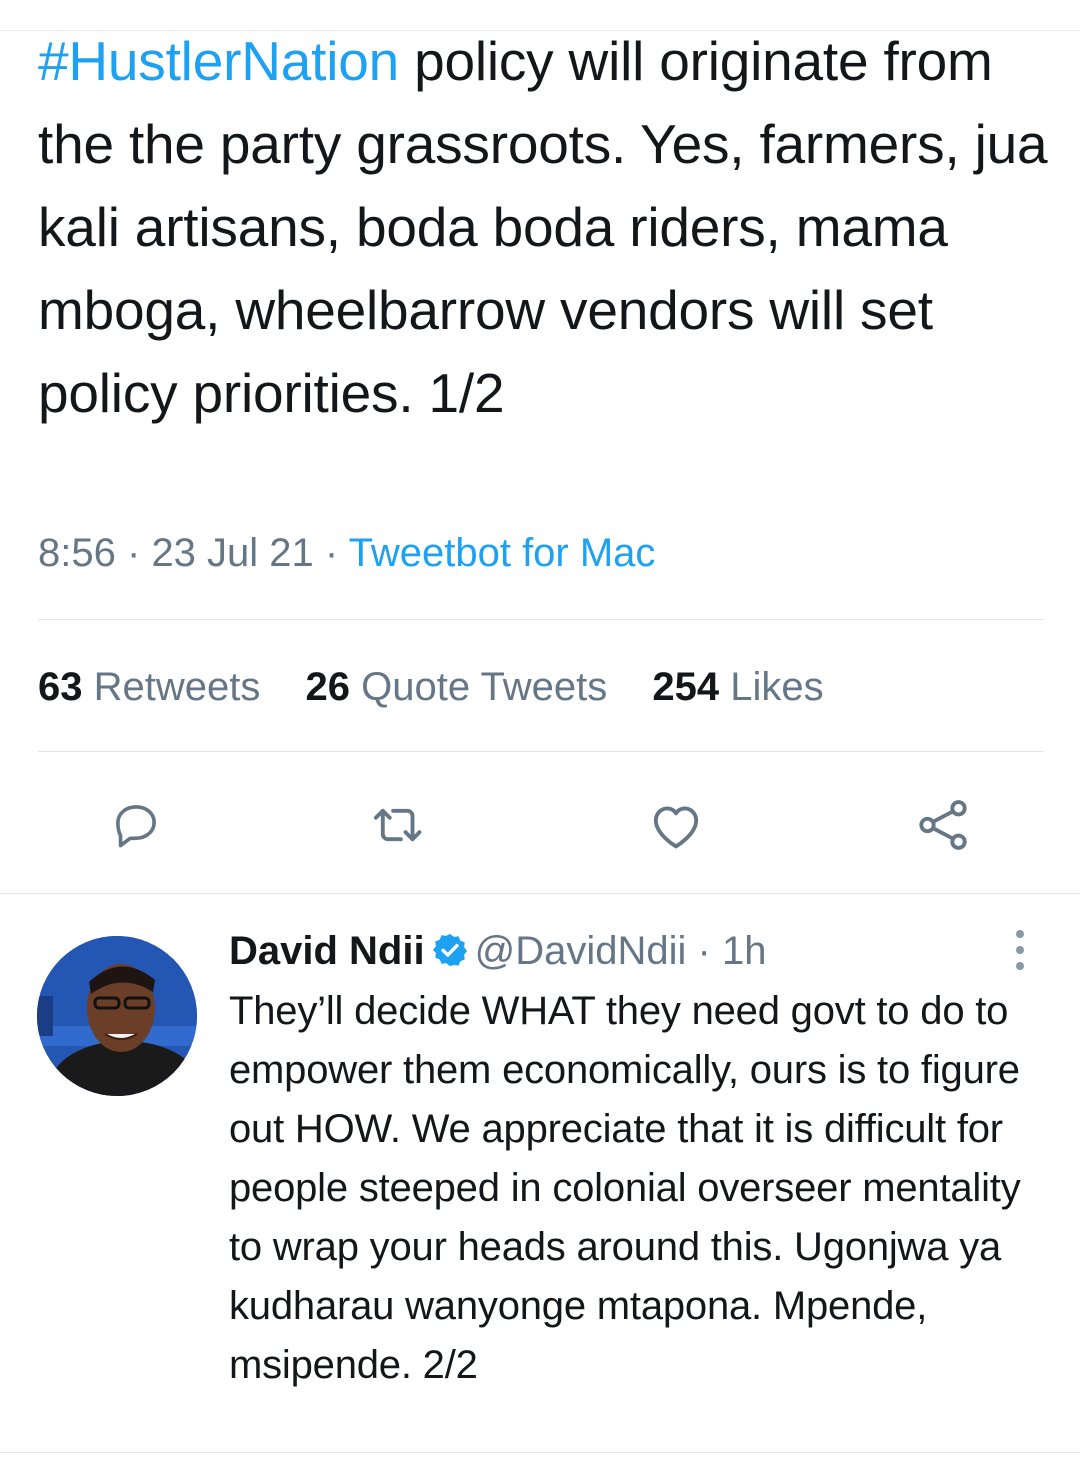 The height and width of the screenshot is (1475, 1080). I want to click on quote-tweets-count: 26, so click(328, 687).